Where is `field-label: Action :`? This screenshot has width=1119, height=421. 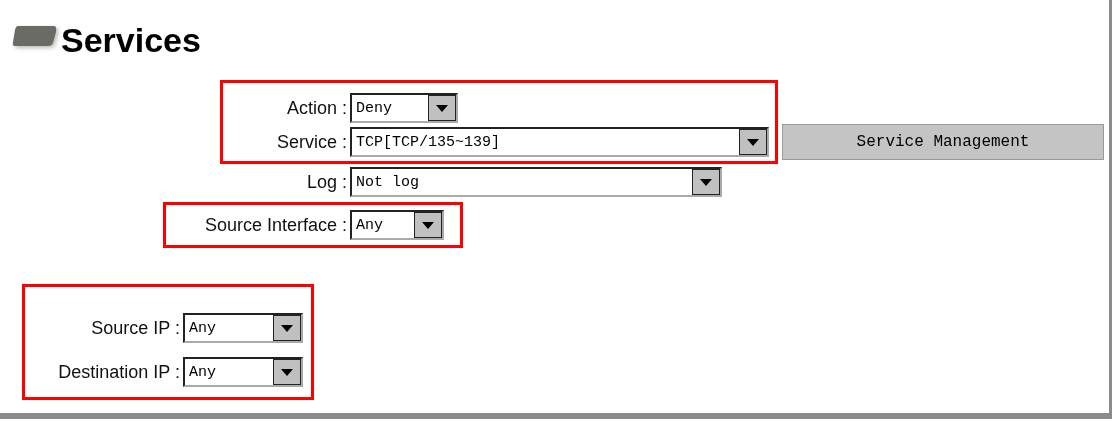 field-label: Action : is located at coordinates (316, 108).